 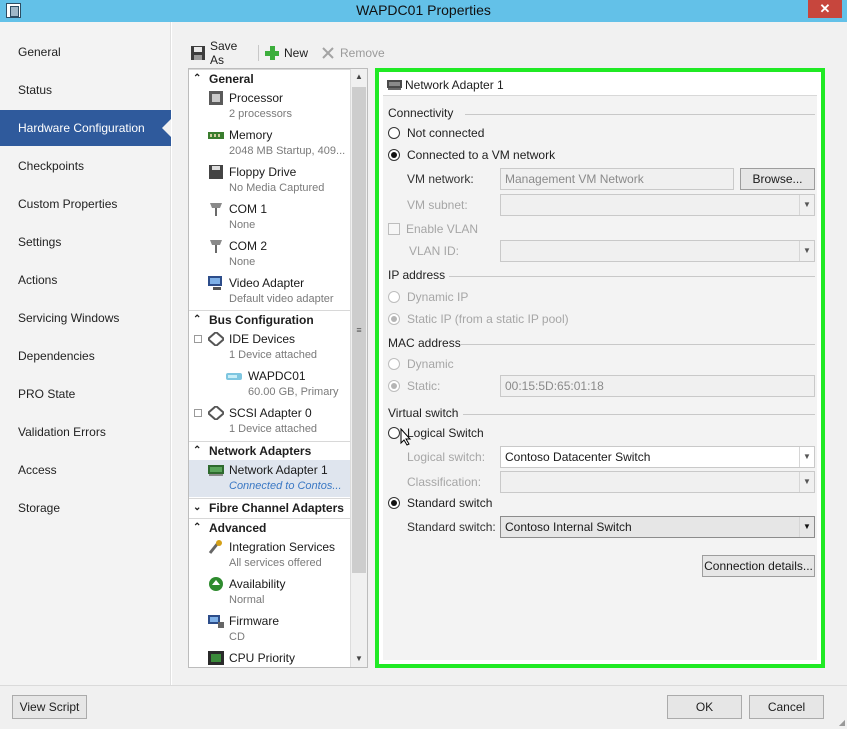 What do you see at coordinates (270, 291) in the screenshot?
I see `tree-node-video-adapter: Video Adapter Default video adapter` at bounding box center [270, 291].